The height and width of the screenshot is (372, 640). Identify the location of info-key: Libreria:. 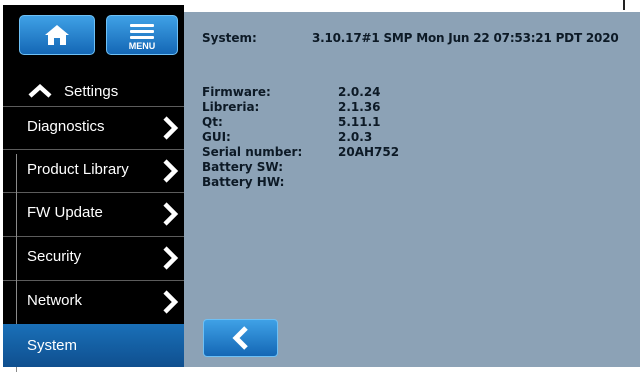
(231, 107).